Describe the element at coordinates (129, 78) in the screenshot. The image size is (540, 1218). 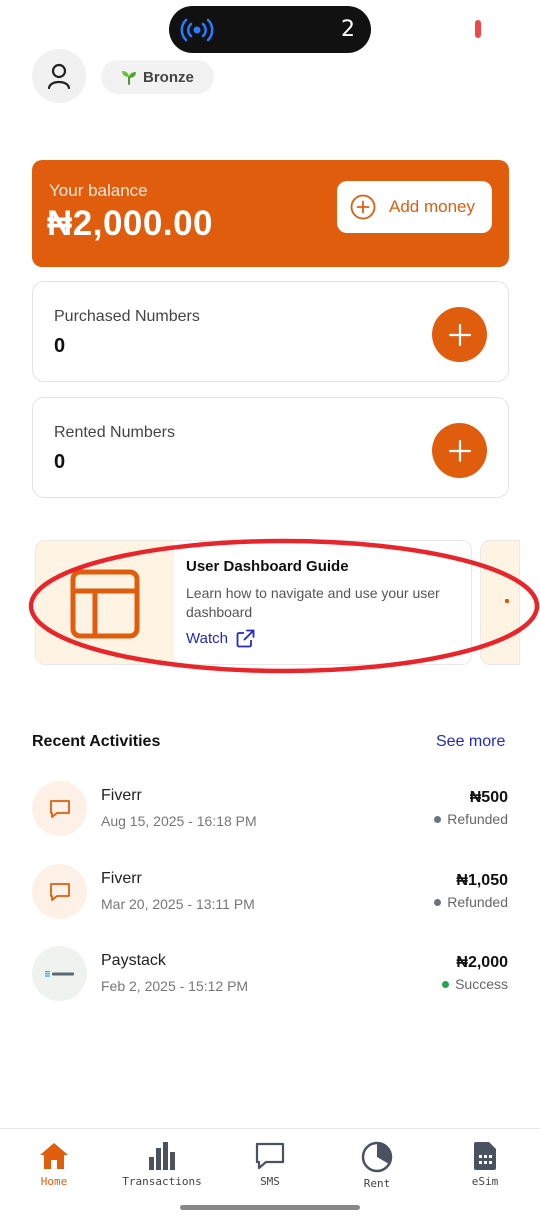
I see `seedling-icon` at that location.